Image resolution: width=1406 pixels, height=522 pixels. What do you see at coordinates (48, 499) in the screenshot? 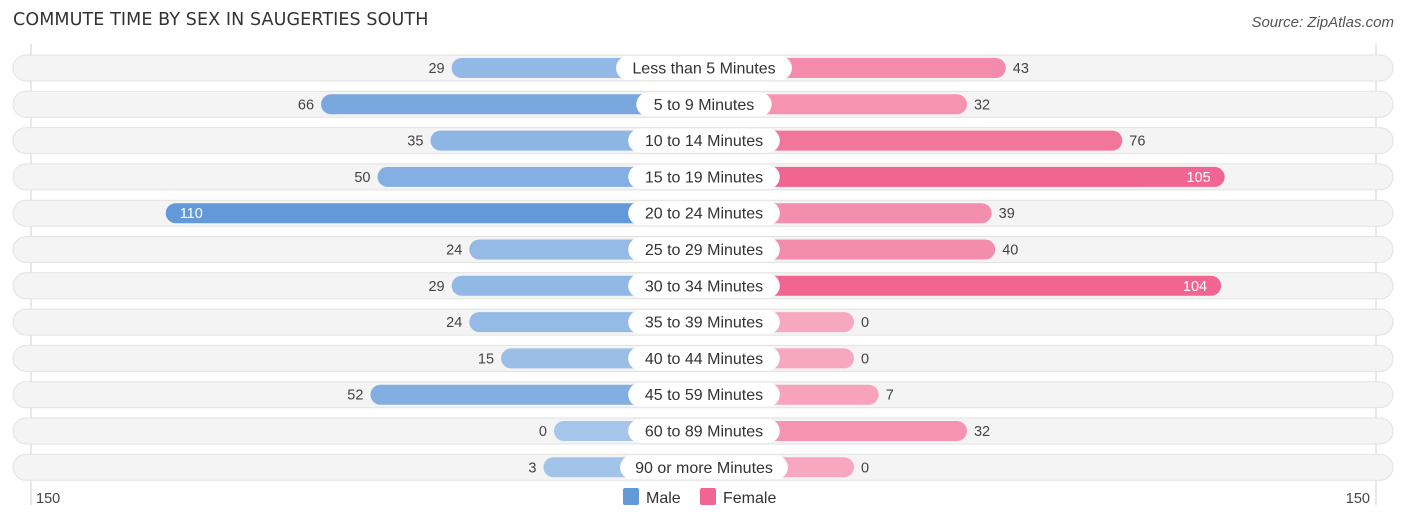
I see `axis-left-label: 150` at bounding box center [48, 499].